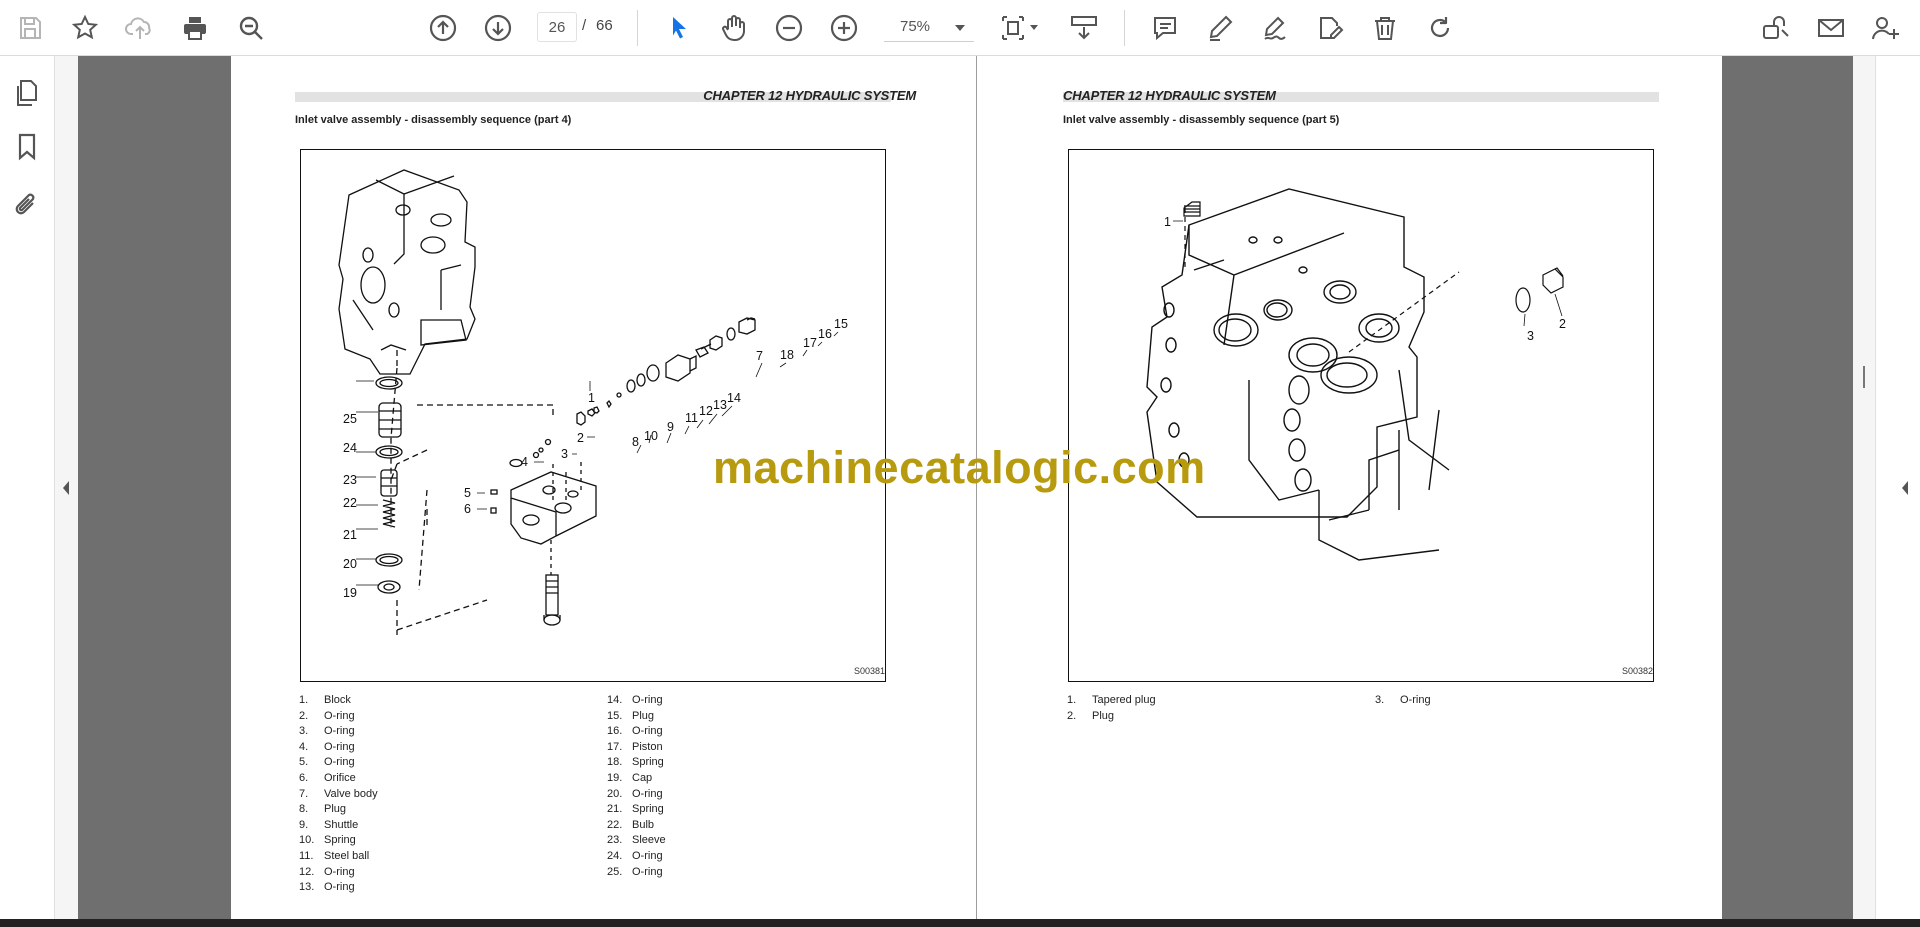 Image resolution: width=1920 pixels, height=927 pixels. What do you see at coordinates (1864, 377) in the screenshot?
I see `scrollbar-thumb` at bounding box center [1864, 377].